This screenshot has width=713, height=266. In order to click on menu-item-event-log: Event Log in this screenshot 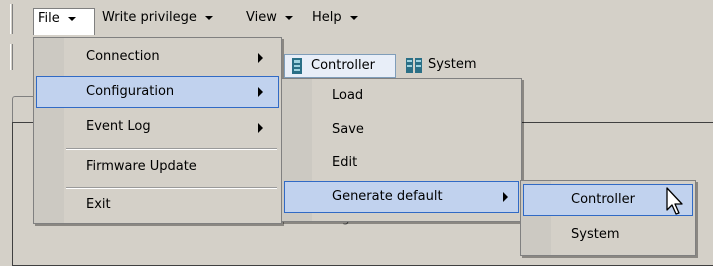, I will do `click(157, 128)`.